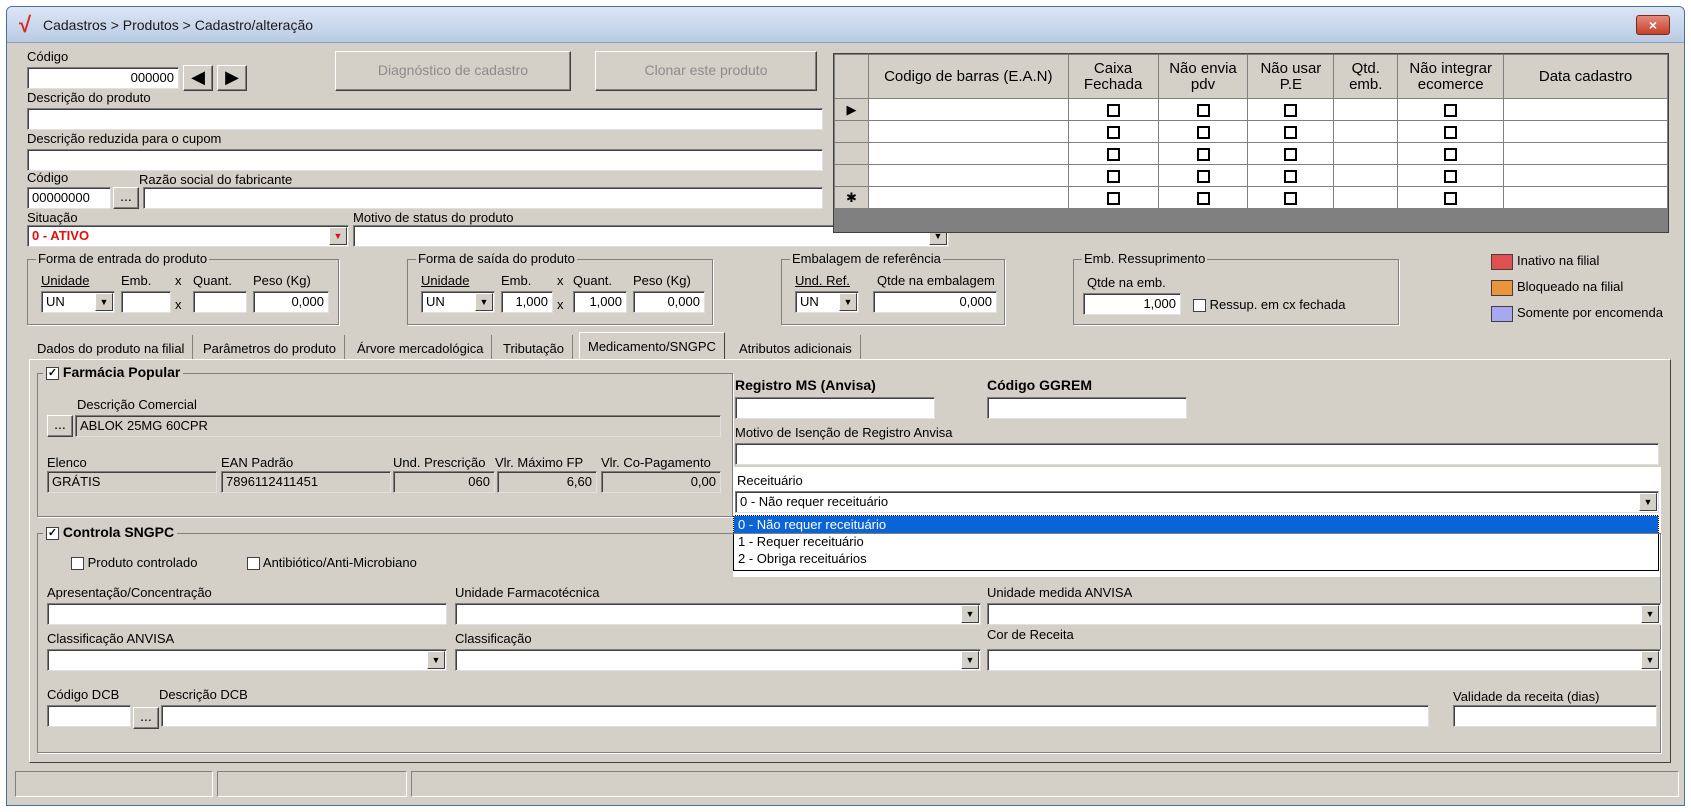 The height and width of the screenshot is (812, 1691). What do you see at coordinates (1197, 454) in the screenshot?
I see `motivo-isencao-input` at bounding box center [1197, 454].